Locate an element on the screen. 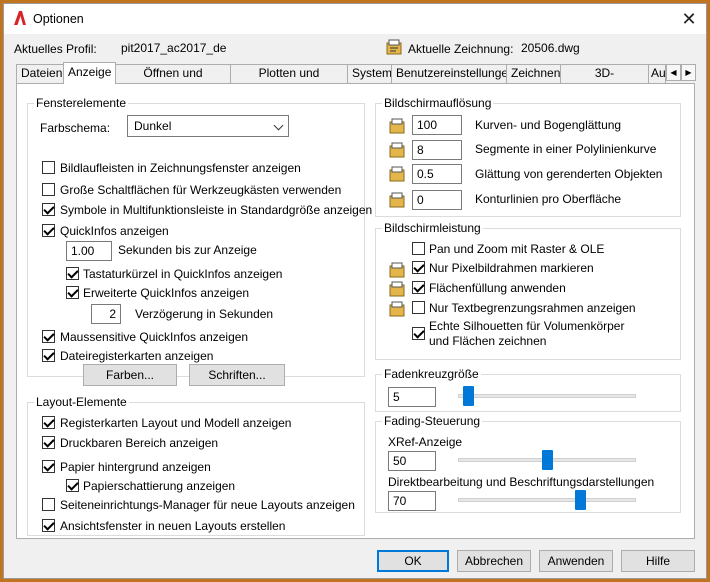 This screenshot has width=710, height=582. fadenkreuz-slider-thumb is located at coordinates (468, 396).